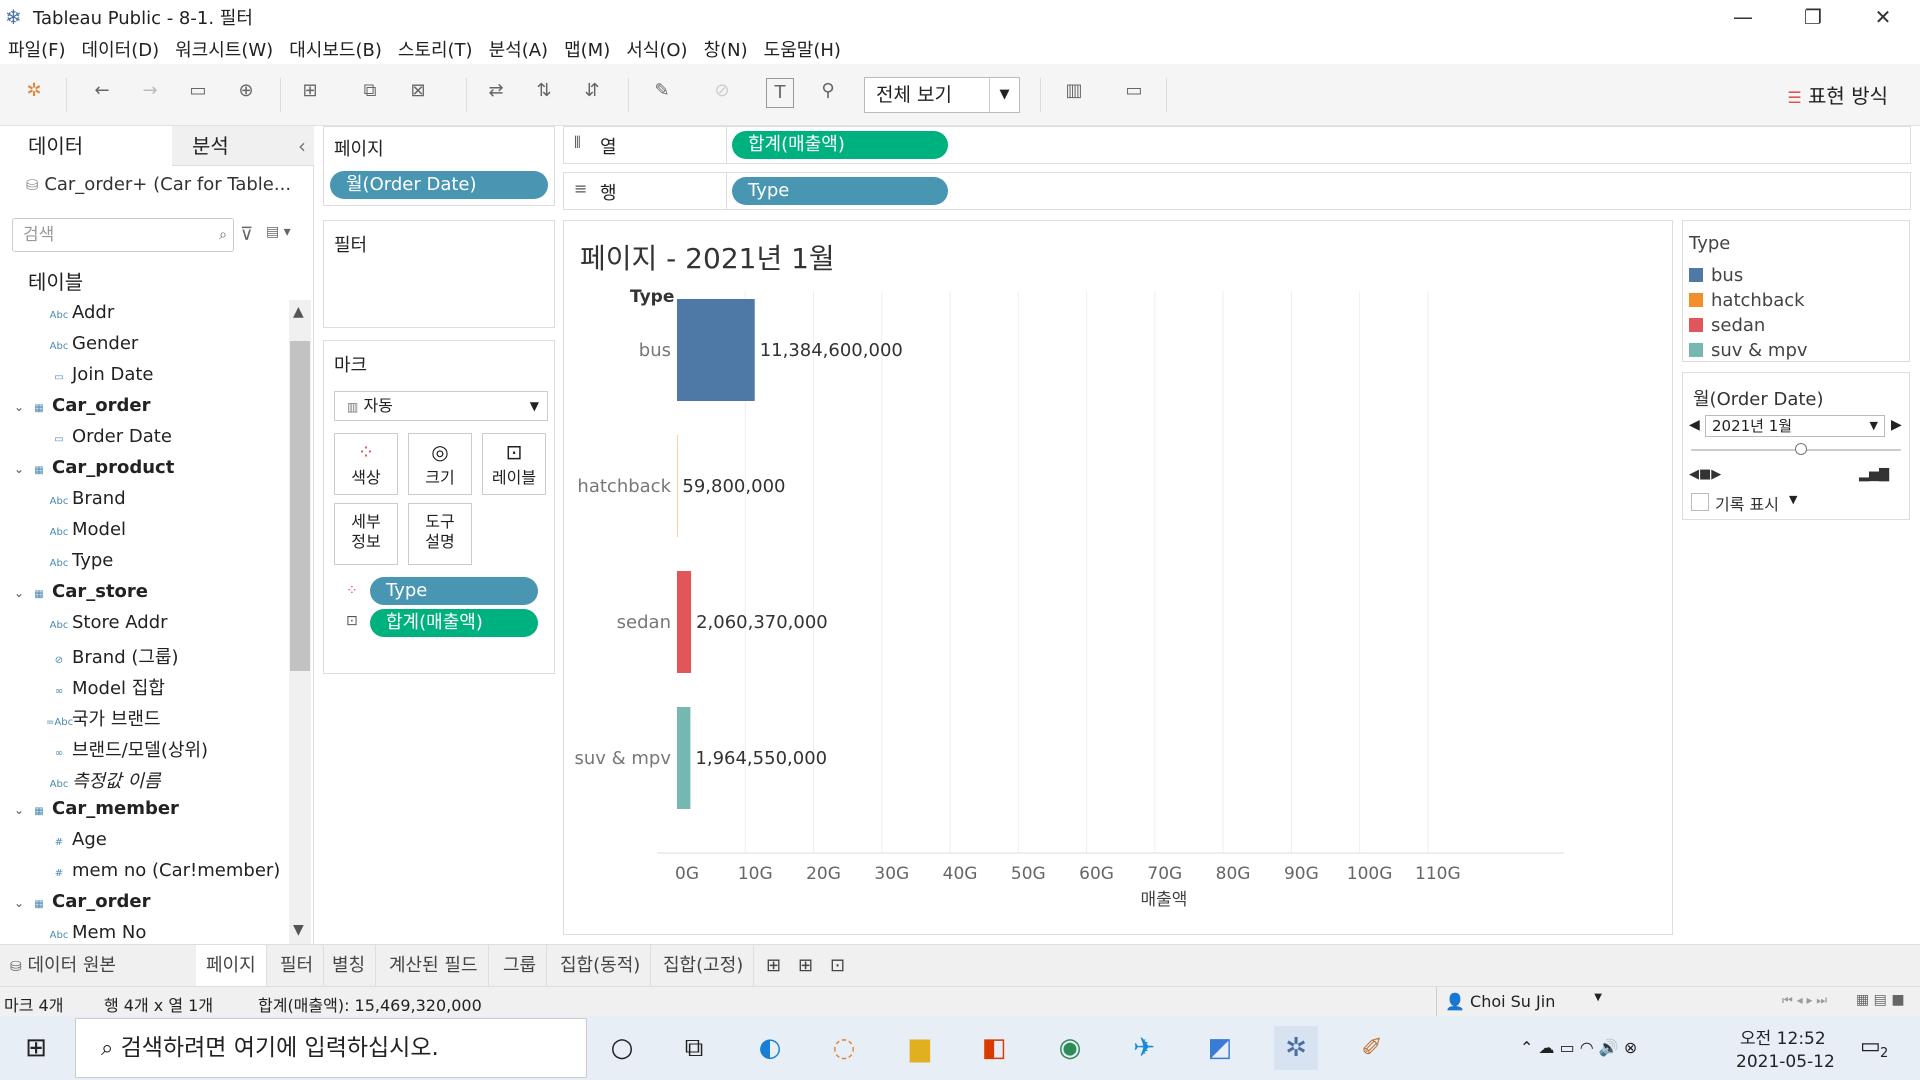 This screenshot has width=1920, height=1080. Describe the element at coordinates (366, 534) in the screenshot. I see `detail-button: 세부 정보` at that location.